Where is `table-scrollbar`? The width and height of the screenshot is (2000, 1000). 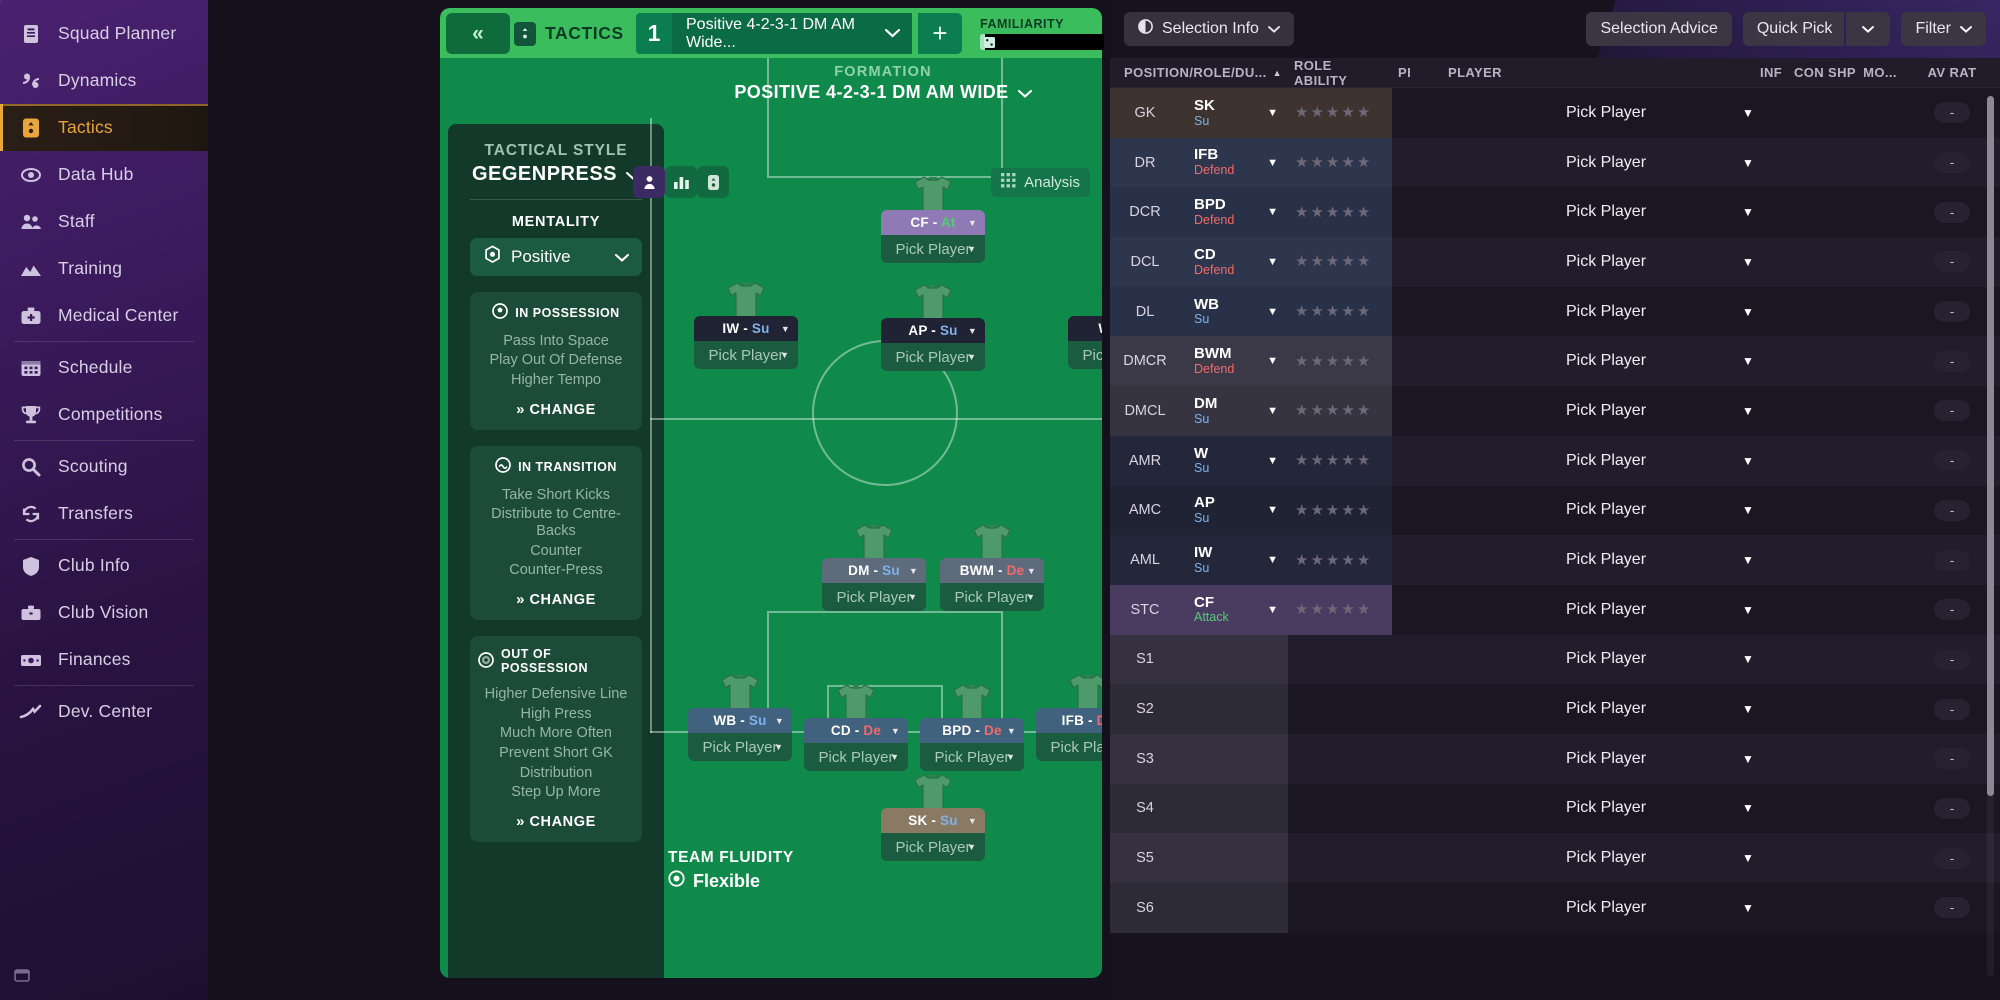
table-scrollbar is located at coordinates (1990, 536).